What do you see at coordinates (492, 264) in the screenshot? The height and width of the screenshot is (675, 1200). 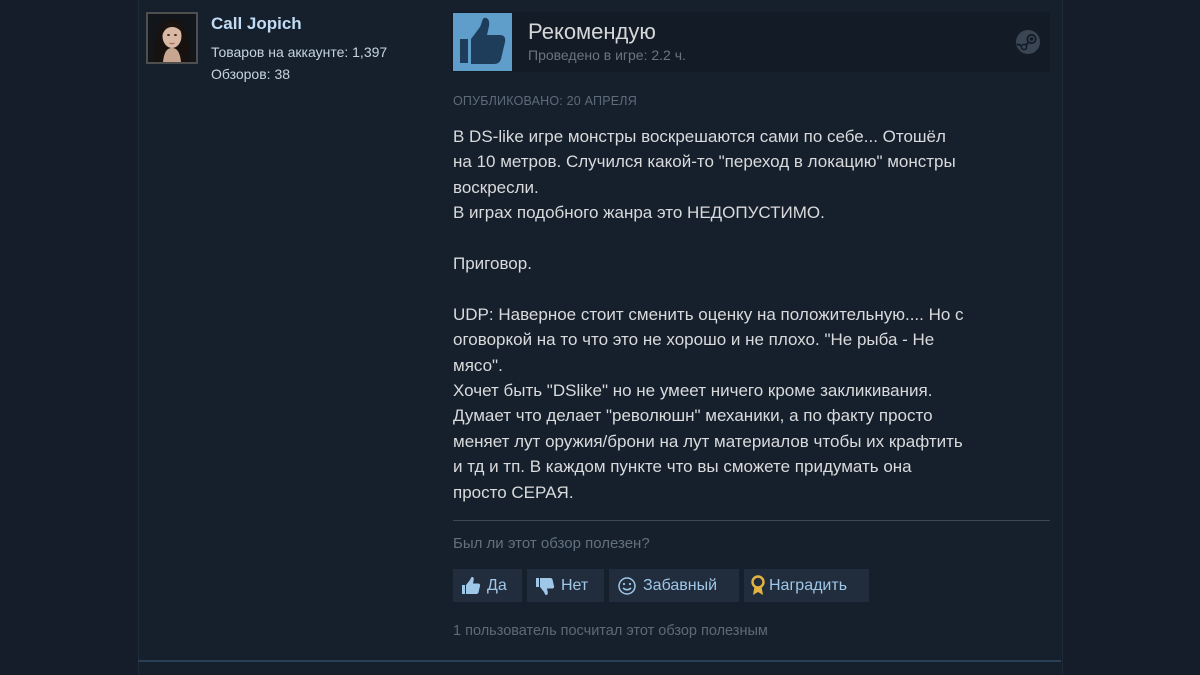 I see `review-paragraph: Приговор.` at bounding box center [492, 264].